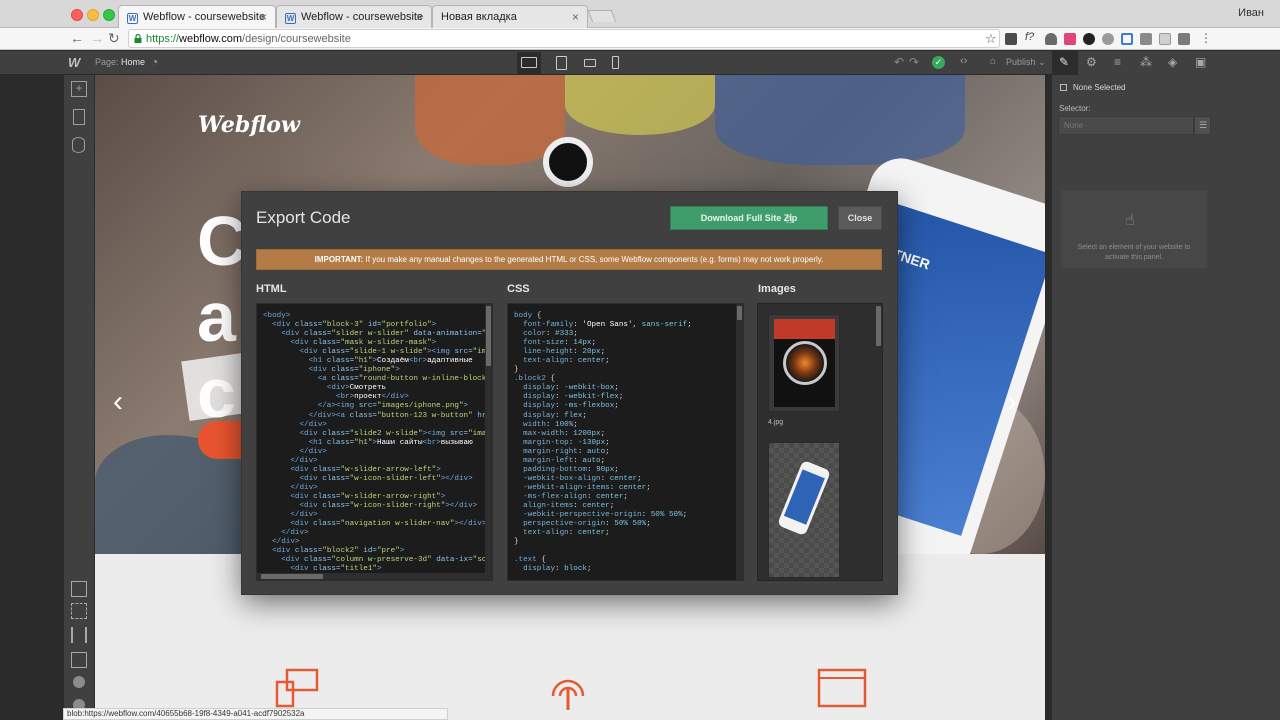 The width and height of the screenshot is (1280, 720). What do you see at coordinates (114, 38) in the screenshot?
I see `reload-icon: ↻` at bounding box center [114, 38].